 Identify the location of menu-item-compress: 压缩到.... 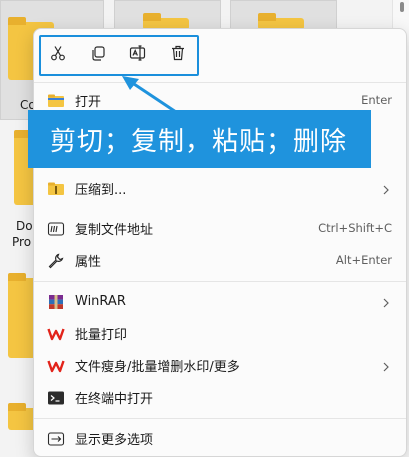
(220, 188).